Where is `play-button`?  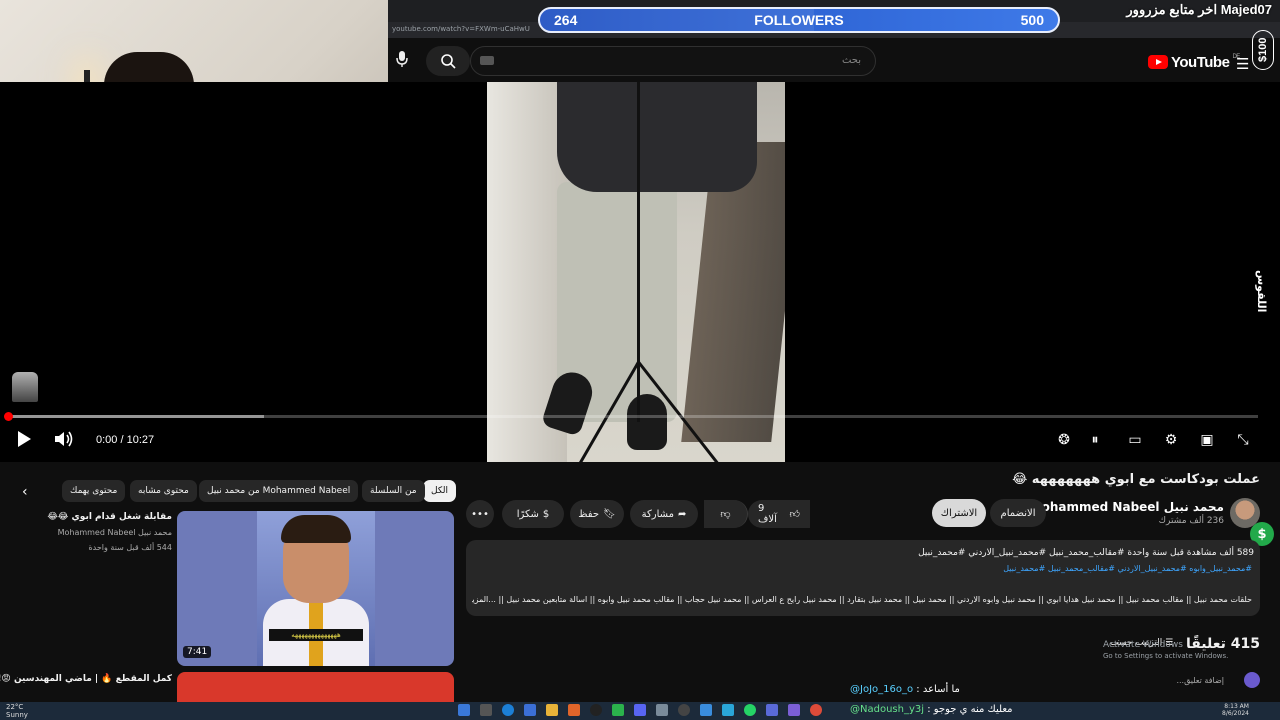 play-button is located at coordinates (25, 440).